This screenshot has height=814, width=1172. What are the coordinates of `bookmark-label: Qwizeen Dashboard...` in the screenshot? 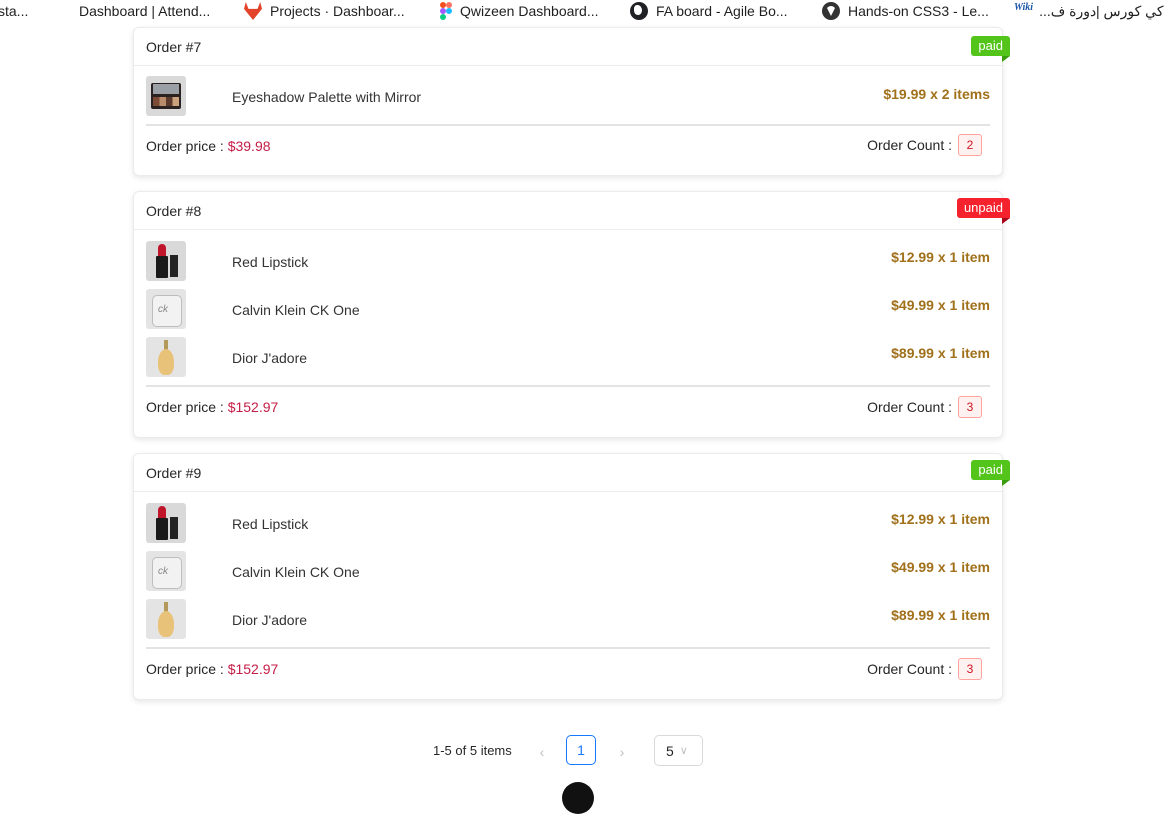 It's located at (529, 11).